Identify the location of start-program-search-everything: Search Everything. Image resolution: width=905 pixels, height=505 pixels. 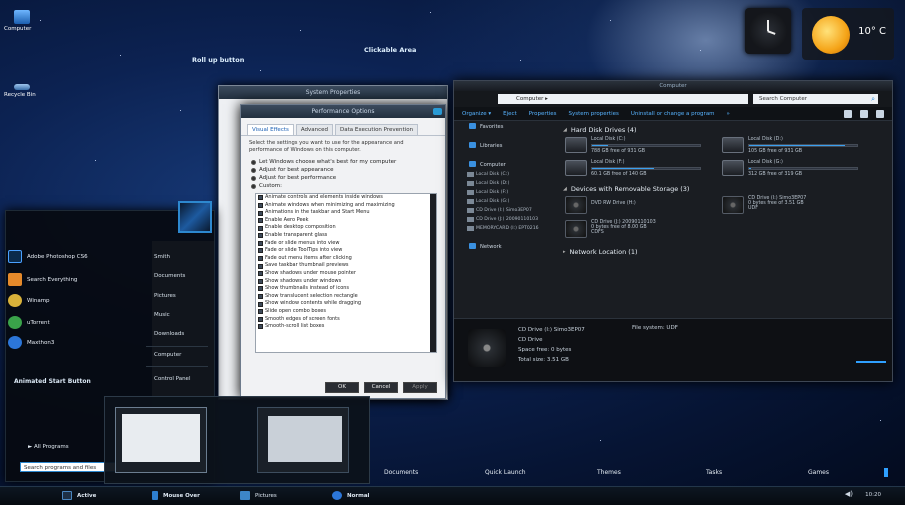
(42, 279).